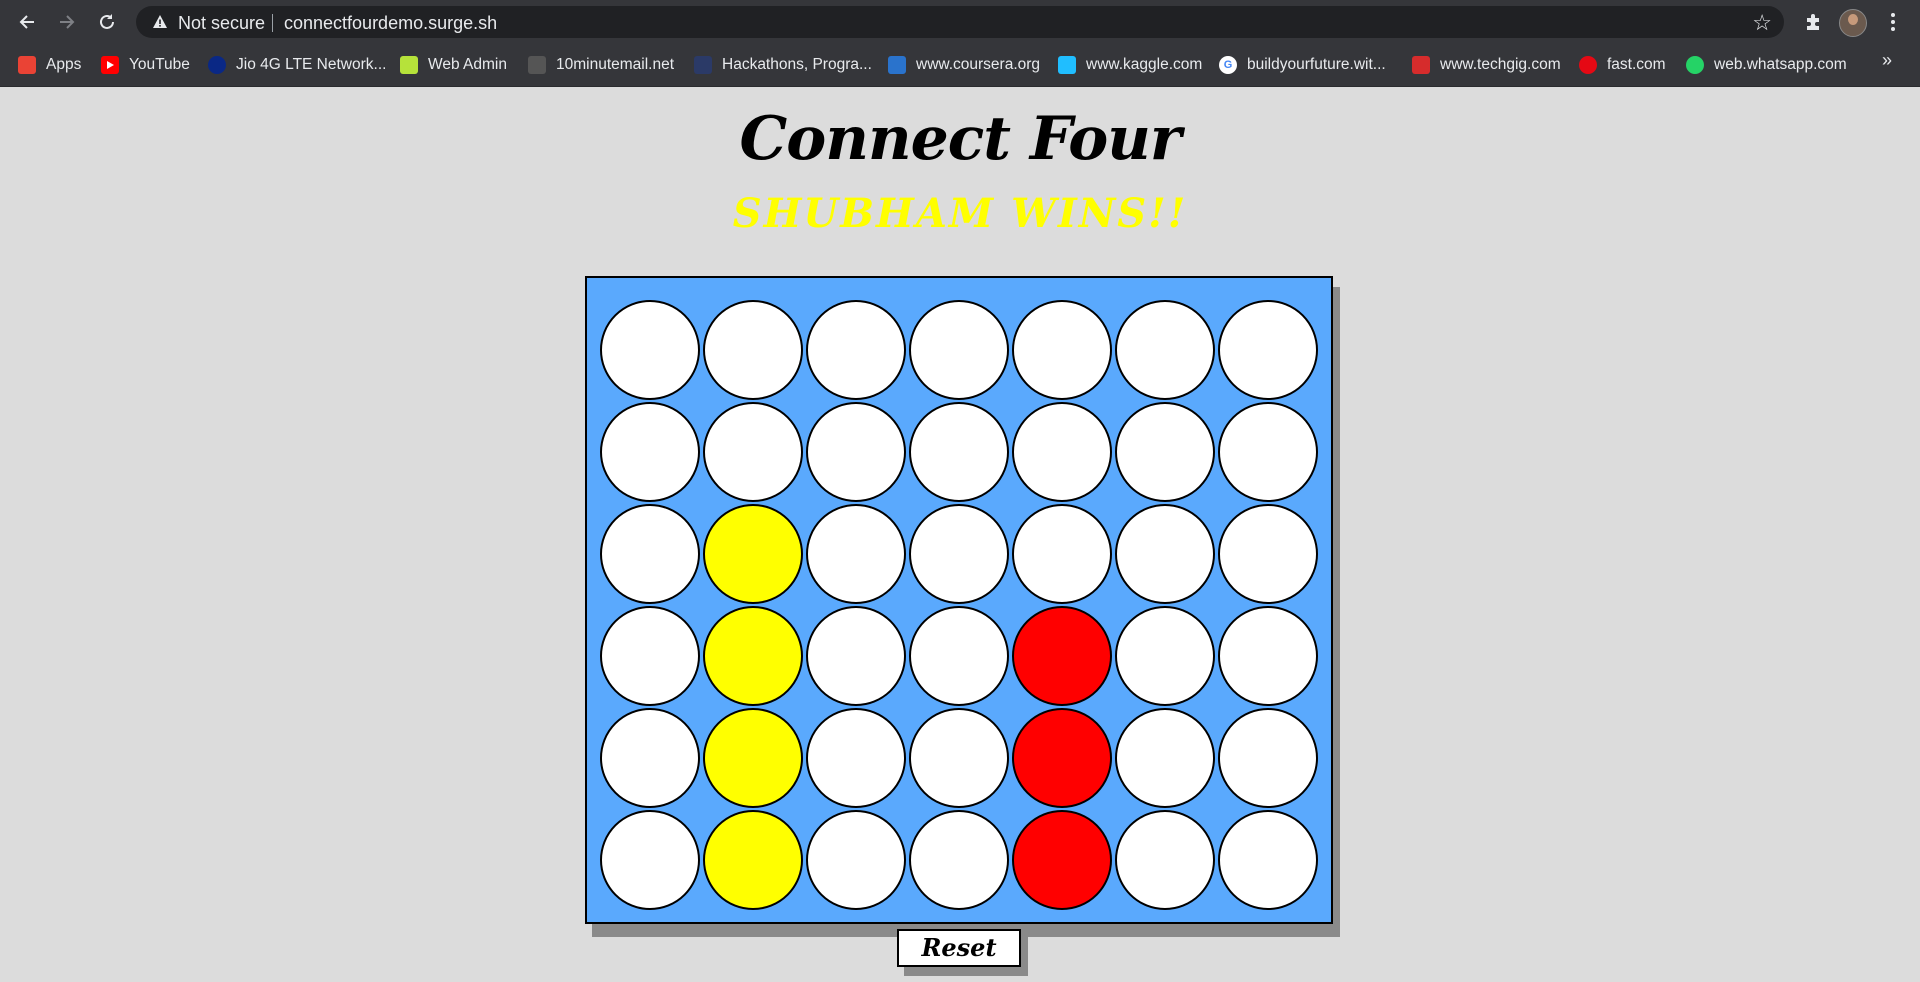  Describe the element at coordinates (897, 65) in the screenshot. I see `coursera-icon` at that location.